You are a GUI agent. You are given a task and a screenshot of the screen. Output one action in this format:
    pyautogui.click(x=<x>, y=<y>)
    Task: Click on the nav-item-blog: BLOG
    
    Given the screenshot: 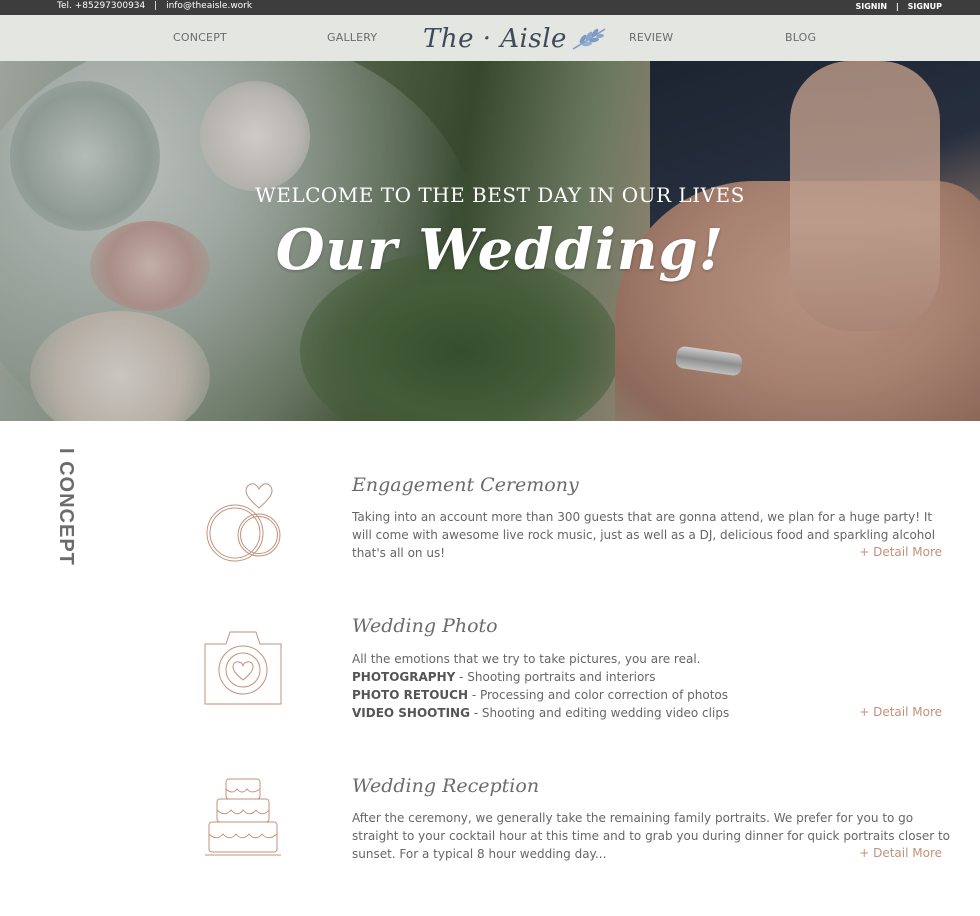 What is the action you would take?
    pyautogui.click(x=800, y=37)
    